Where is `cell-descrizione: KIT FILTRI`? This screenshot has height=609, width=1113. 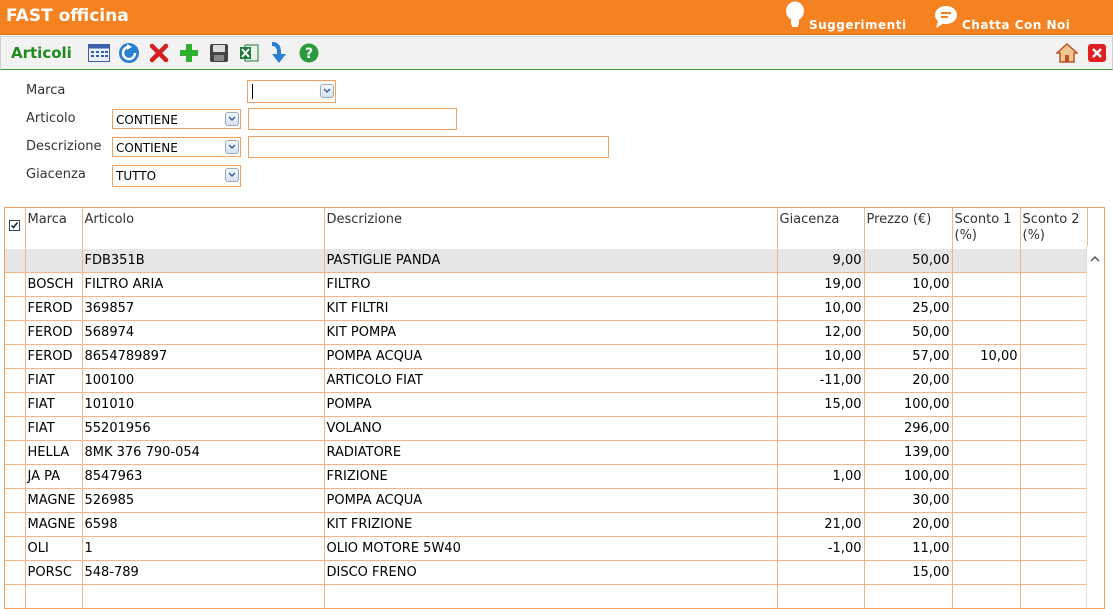 cell-descrizione: KIT FILTRI is located at coordinates (551, 308).